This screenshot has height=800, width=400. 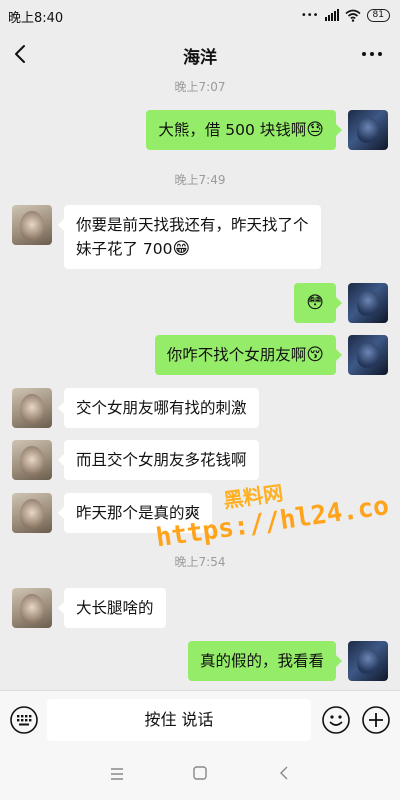 I want to click on message-bubble-other: 交个女朋友哪有找的刺激, so click(x=158, y=408).